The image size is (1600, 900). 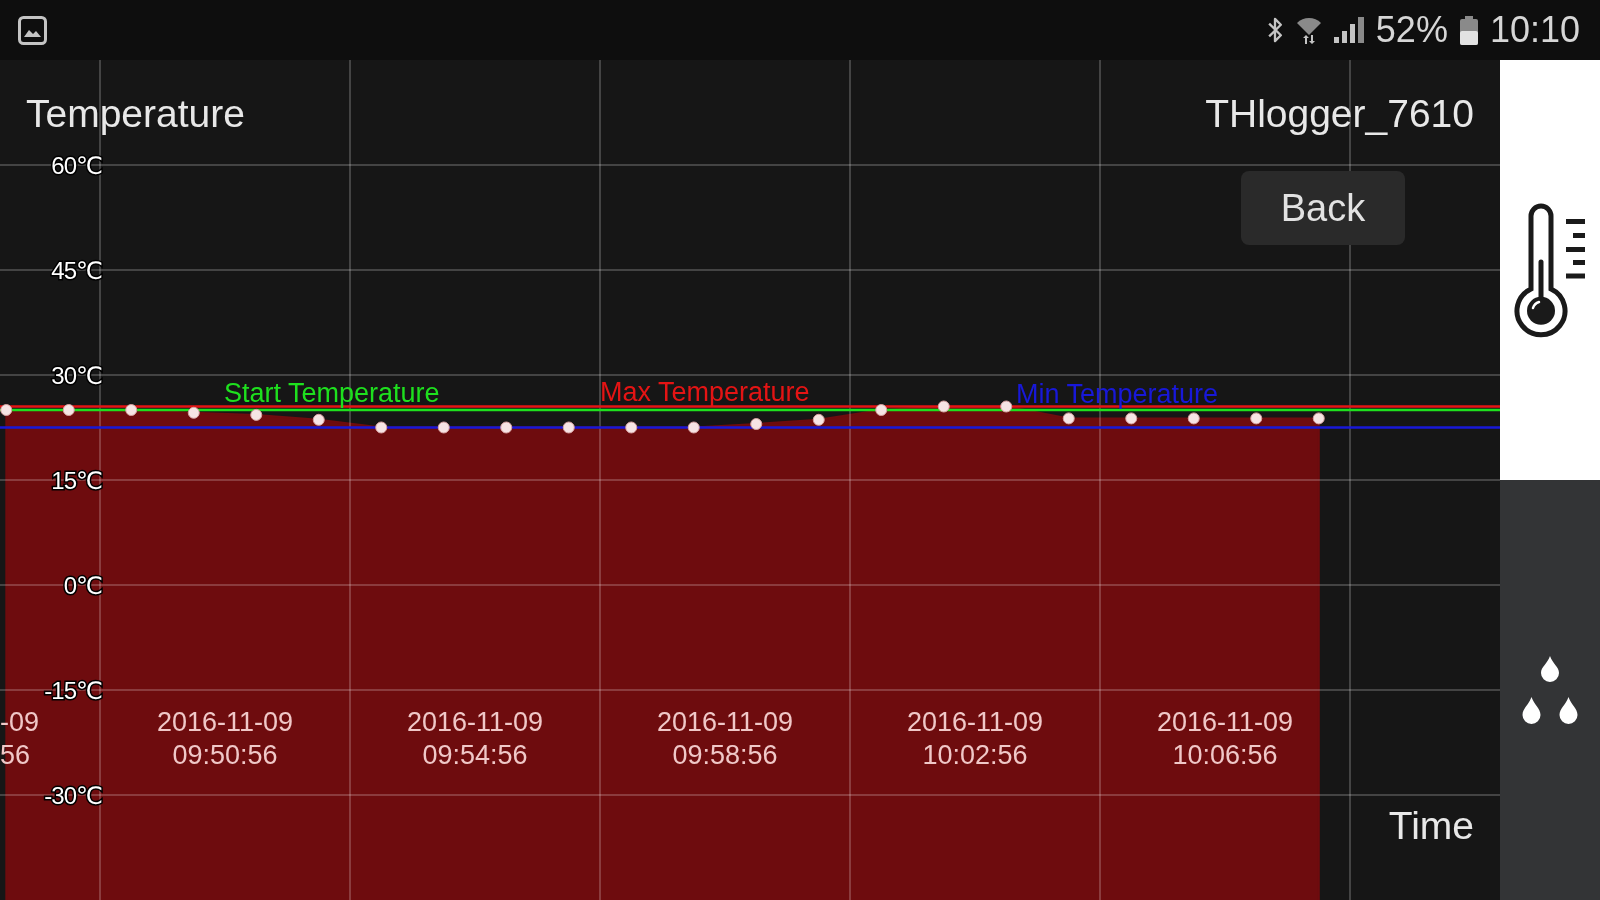 I want to click on bluetooth-icon, so click(x=1274, y=30).